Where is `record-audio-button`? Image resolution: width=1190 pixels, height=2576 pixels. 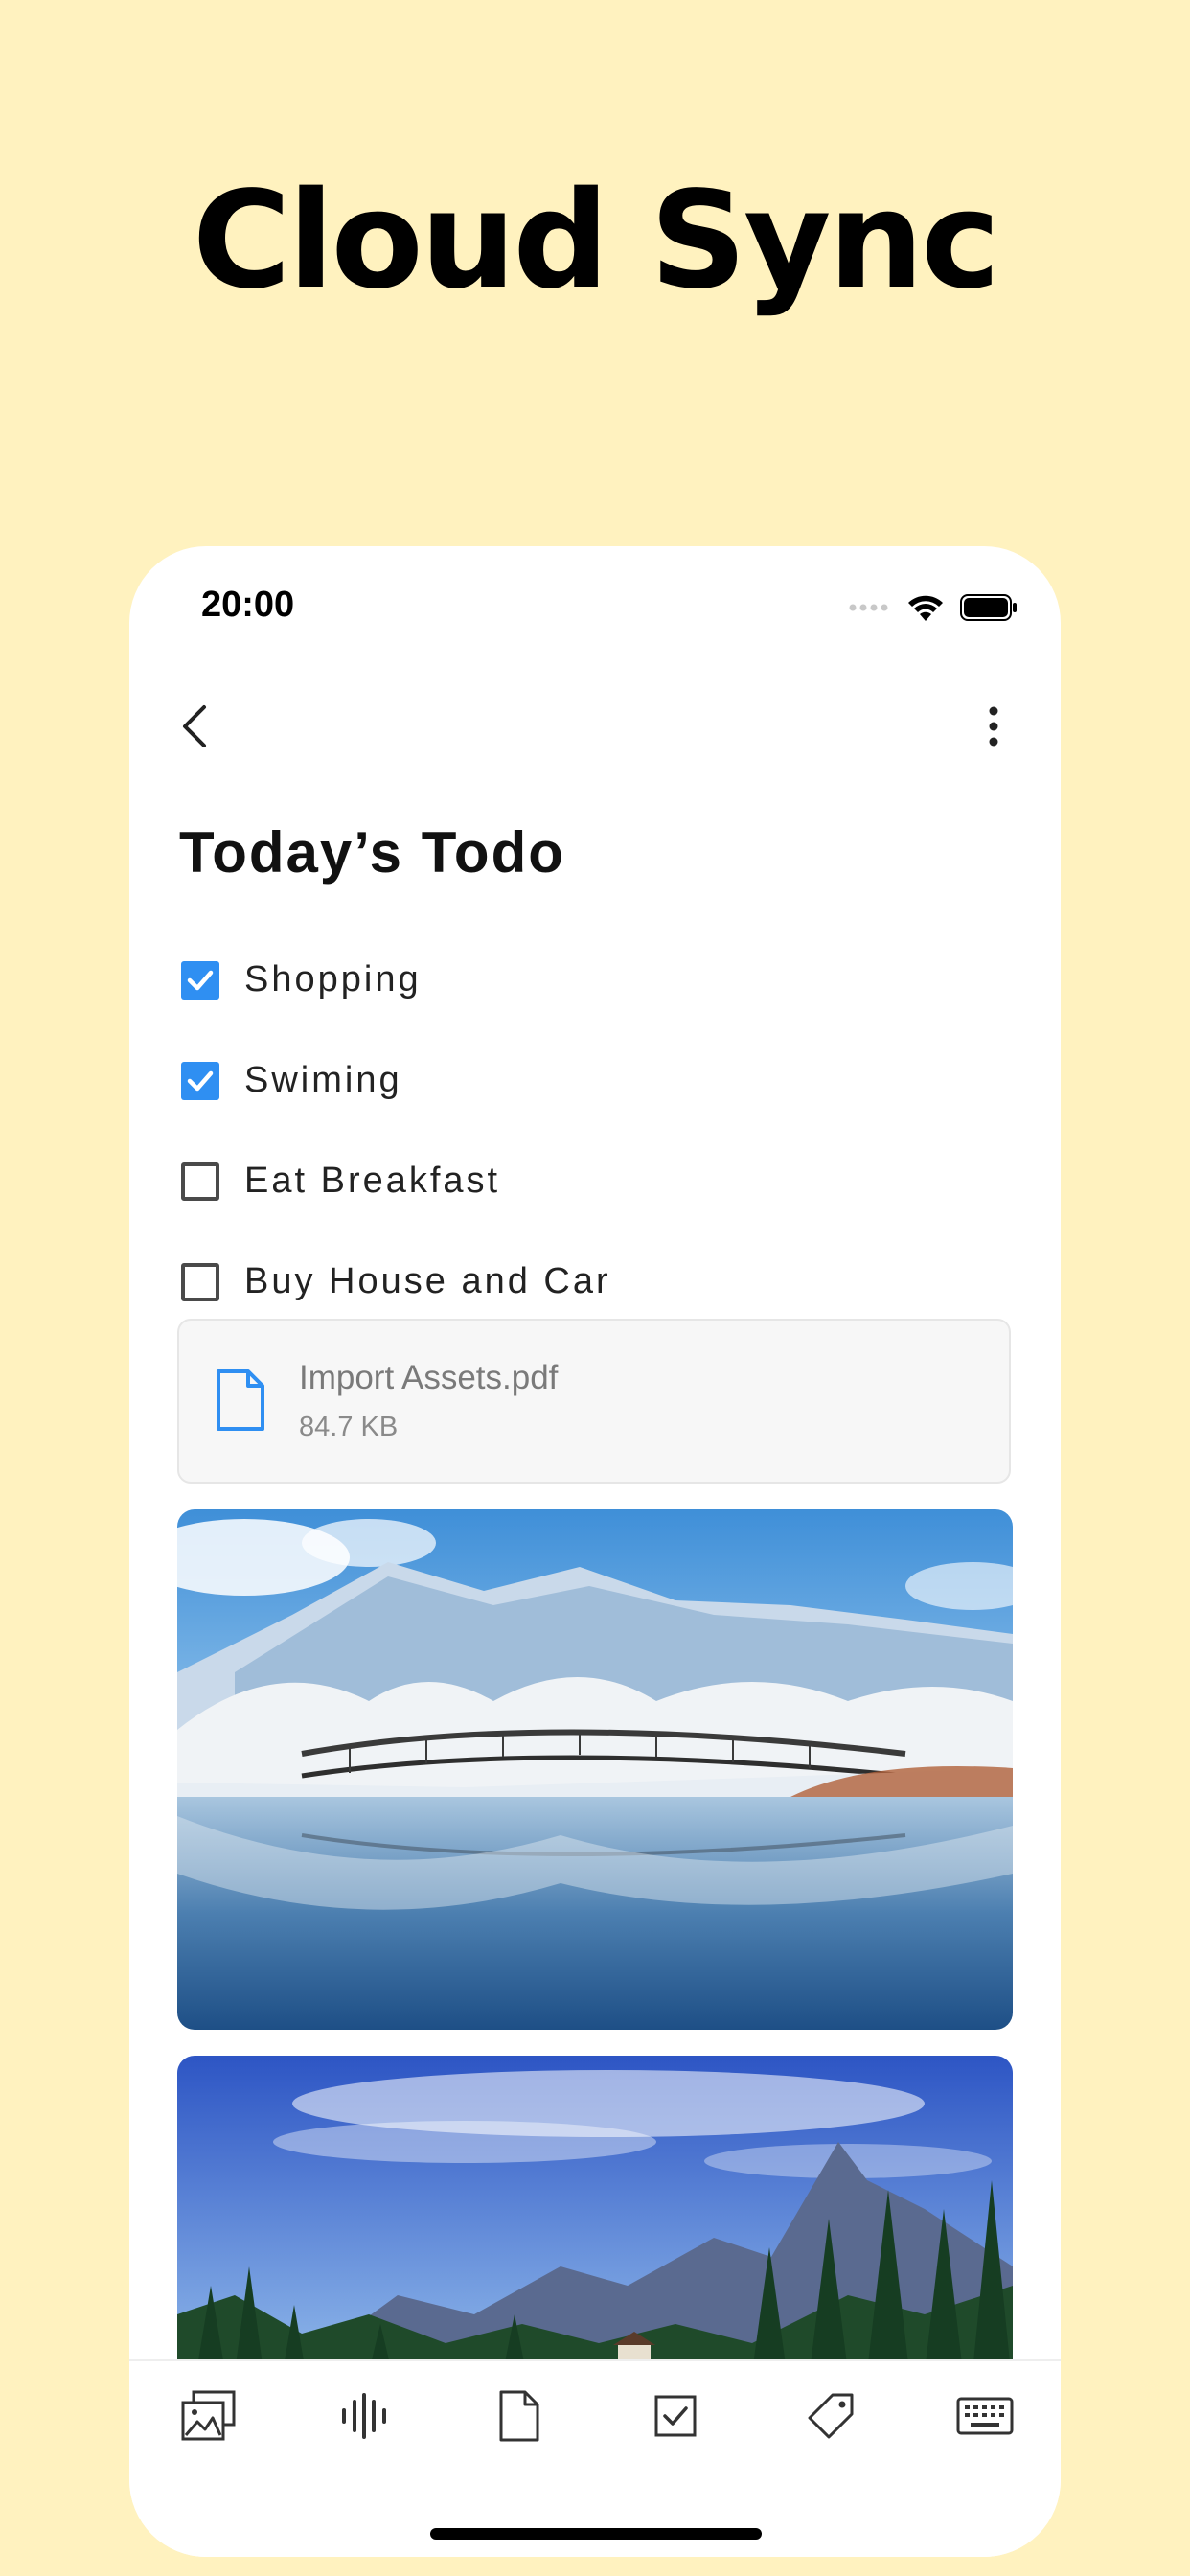 record-audio-button is located at coordinates (365, 2416).